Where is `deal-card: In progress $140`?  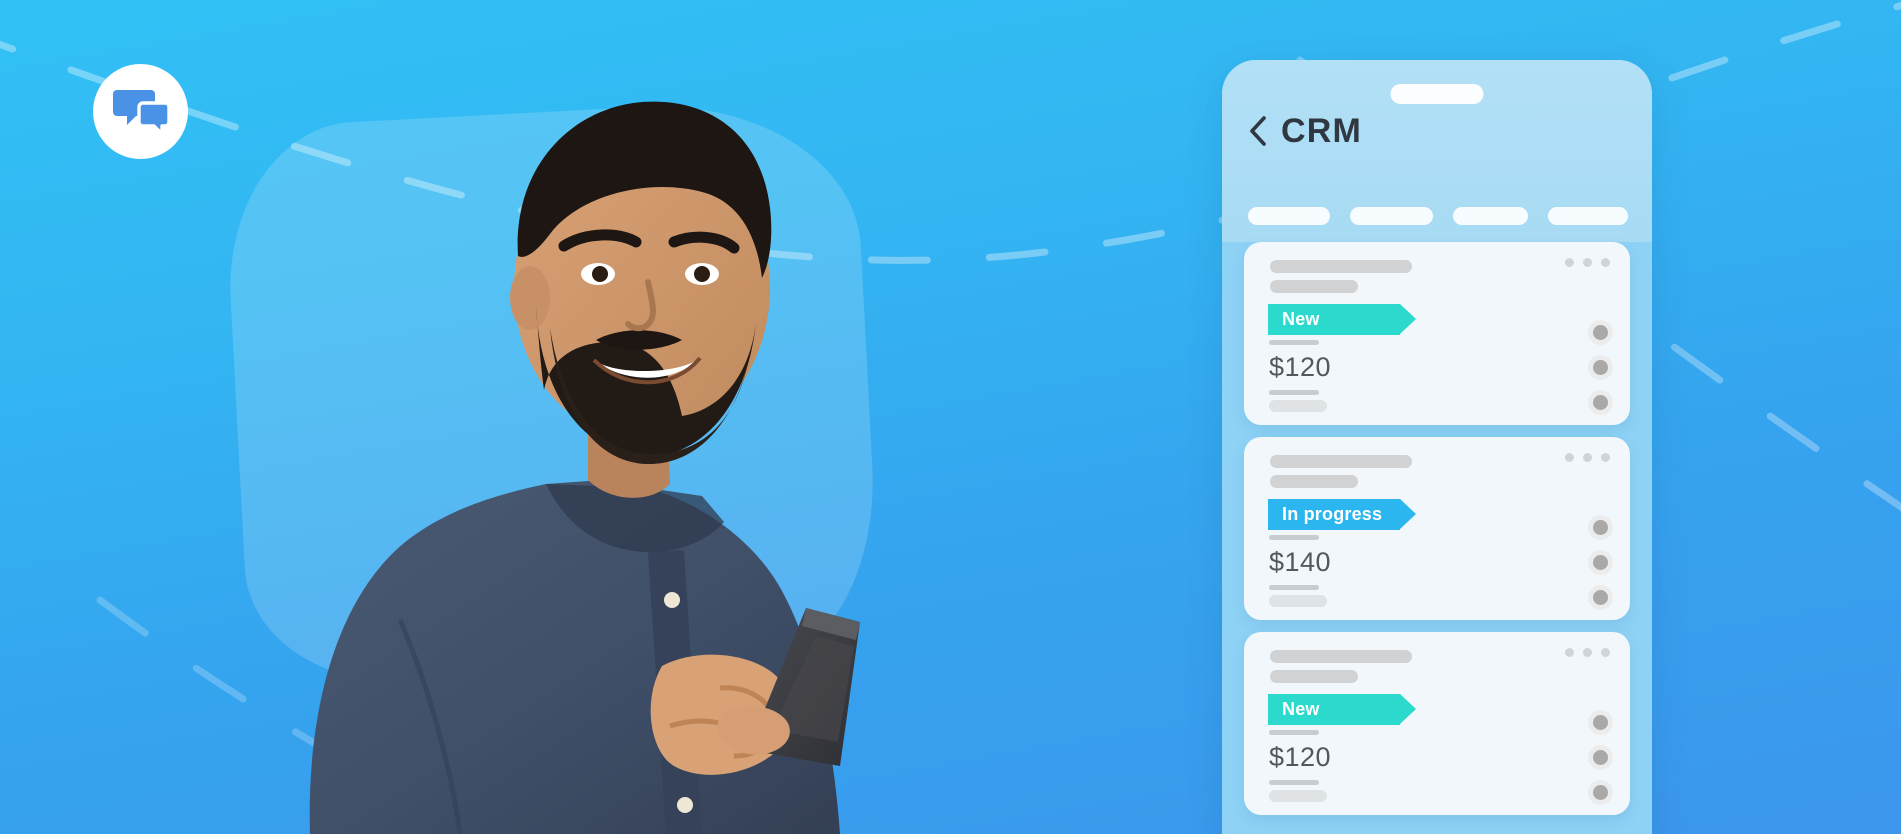
deal-card: In progress $140 is located at coordinates (1437, 528).